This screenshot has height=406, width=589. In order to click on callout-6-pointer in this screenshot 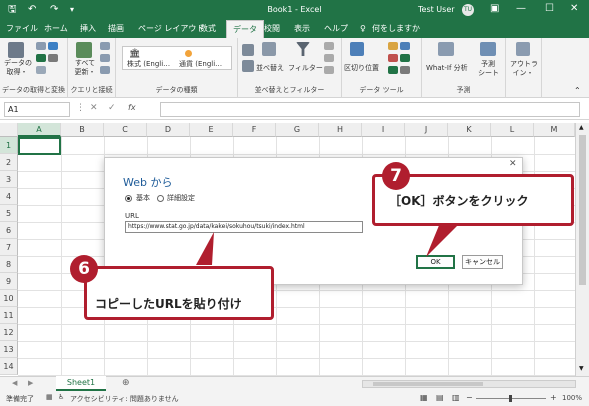, I will do `click(205, 248)`.